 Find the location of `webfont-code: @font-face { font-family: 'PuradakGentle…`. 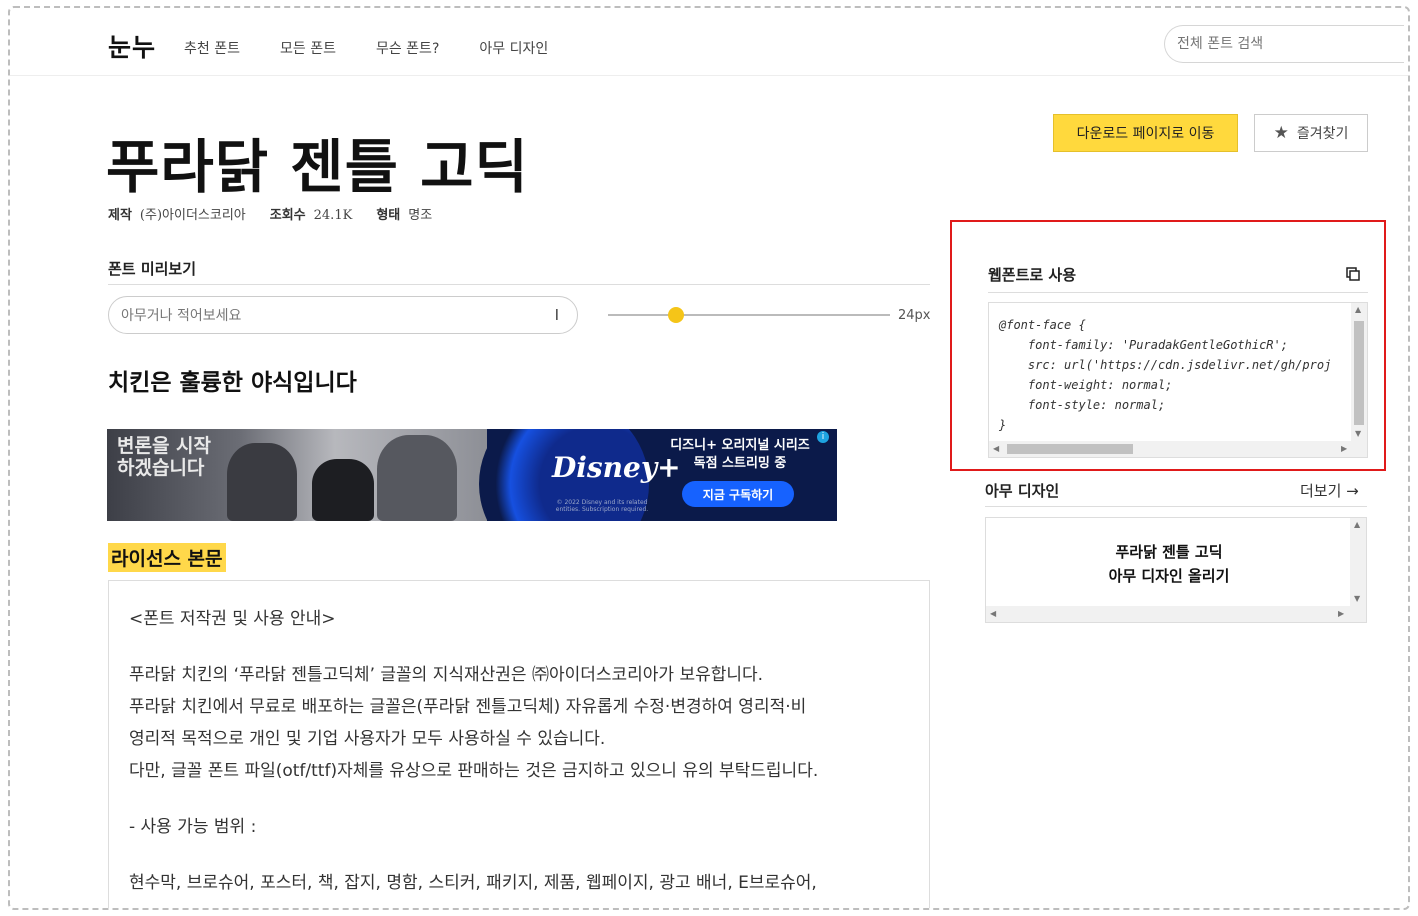

webfont-code: @font-face { font-family: 'PuradakGentle… is located at coordinates (1165, 375).